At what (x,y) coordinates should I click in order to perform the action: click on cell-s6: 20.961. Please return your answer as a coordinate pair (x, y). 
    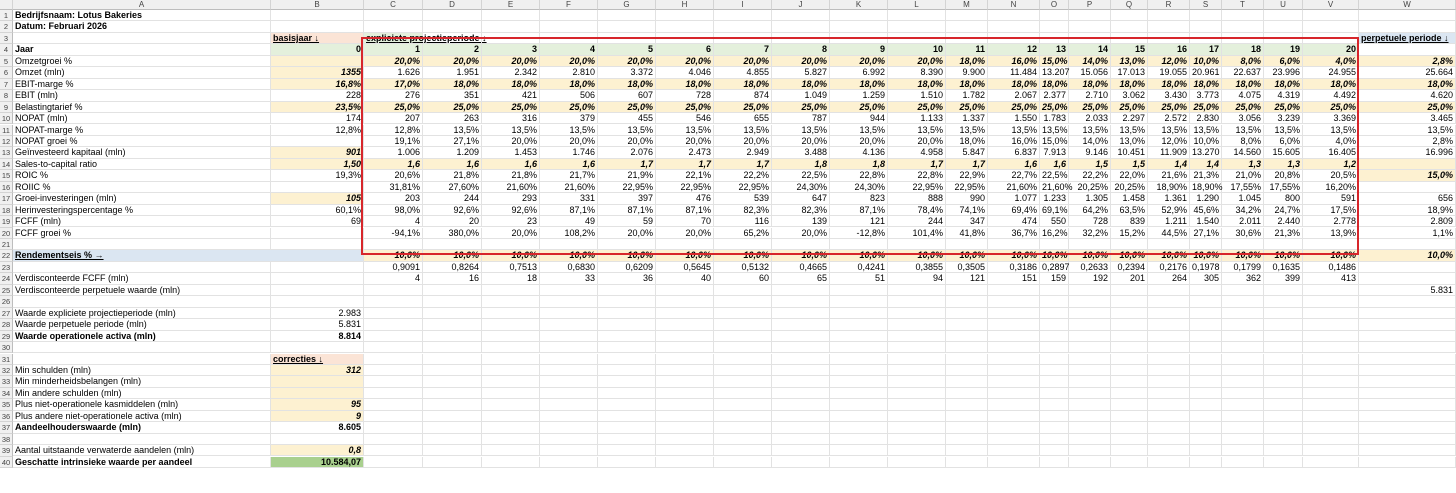
    Looking at the image, I should click on (1206, 73).